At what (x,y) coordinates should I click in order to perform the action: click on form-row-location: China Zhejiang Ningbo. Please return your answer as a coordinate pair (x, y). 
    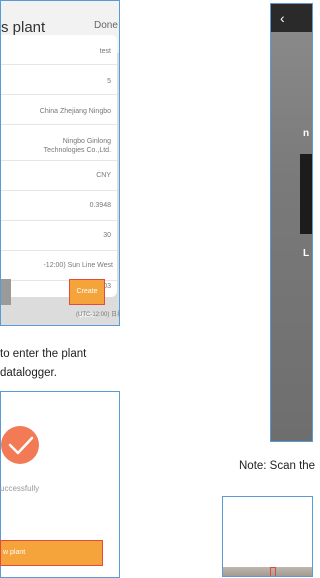
    Looking at the image, I should click on (59, 110).